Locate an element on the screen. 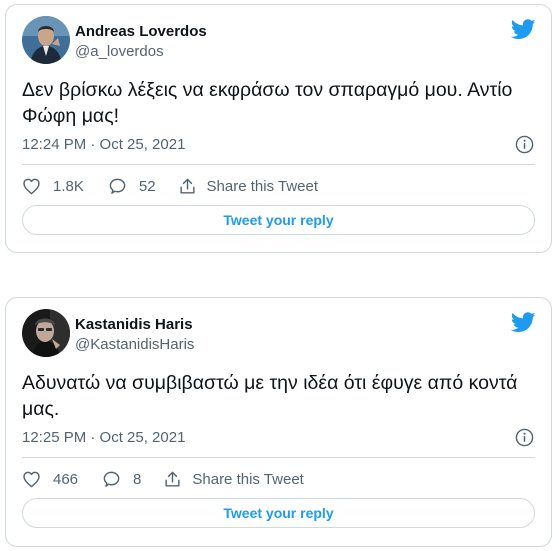 The height and width of the screenshot is (551, 559). tweet-timestamp: 12:25 PM · Oct 25, 2021 is located at coordinates (103, 437).